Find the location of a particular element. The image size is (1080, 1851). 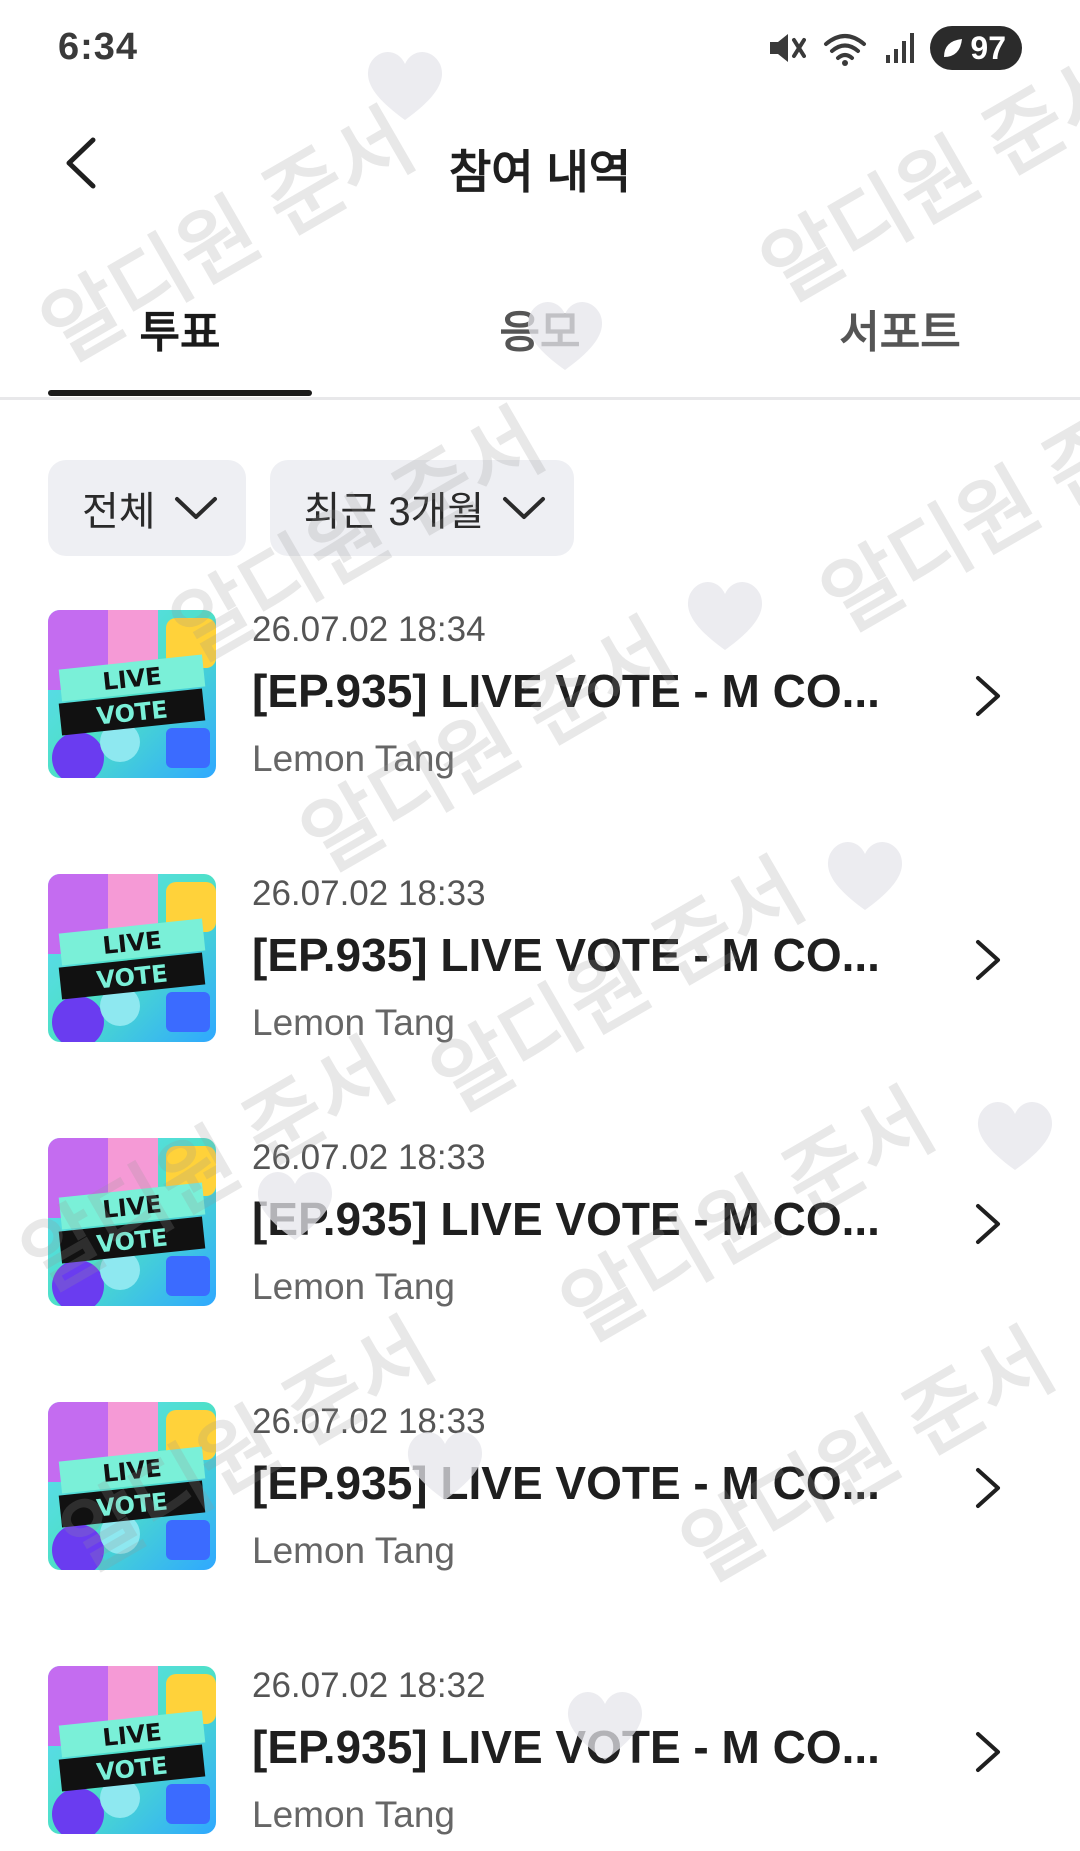

signal-icon is located at coordinates (899, 48).